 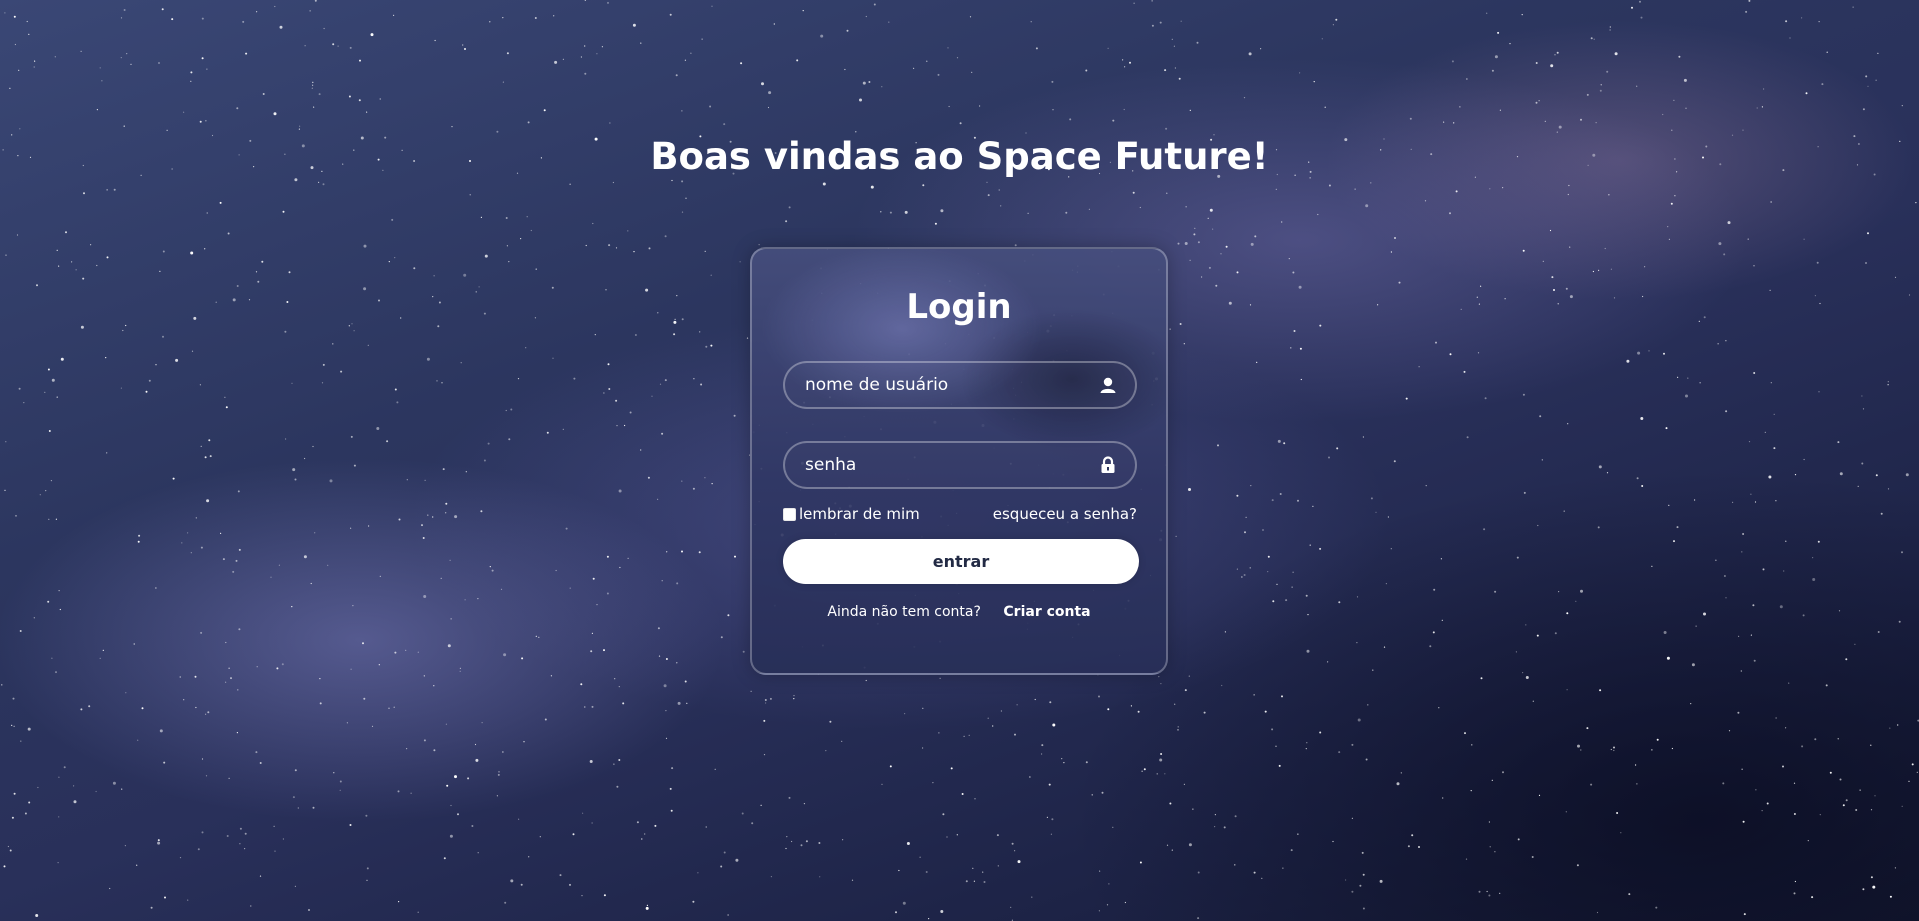 I want to click on forgot-password-link: esqueceu a senha?, so click(x=1065, y=514).